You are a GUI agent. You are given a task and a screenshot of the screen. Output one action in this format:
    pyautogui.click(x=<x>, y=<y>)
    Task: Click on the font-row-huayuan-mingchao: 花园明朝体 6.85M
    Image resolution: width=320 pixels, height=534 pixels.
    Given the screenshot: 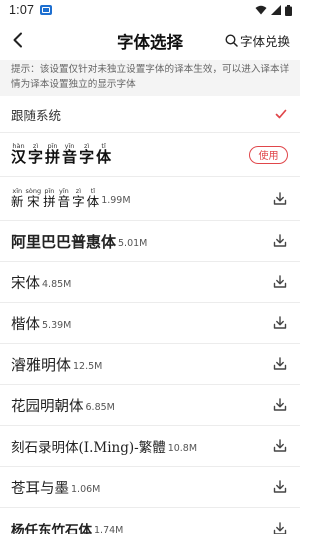 What is the action you would take?
    pyautogui.click(x=150, y=405)
    